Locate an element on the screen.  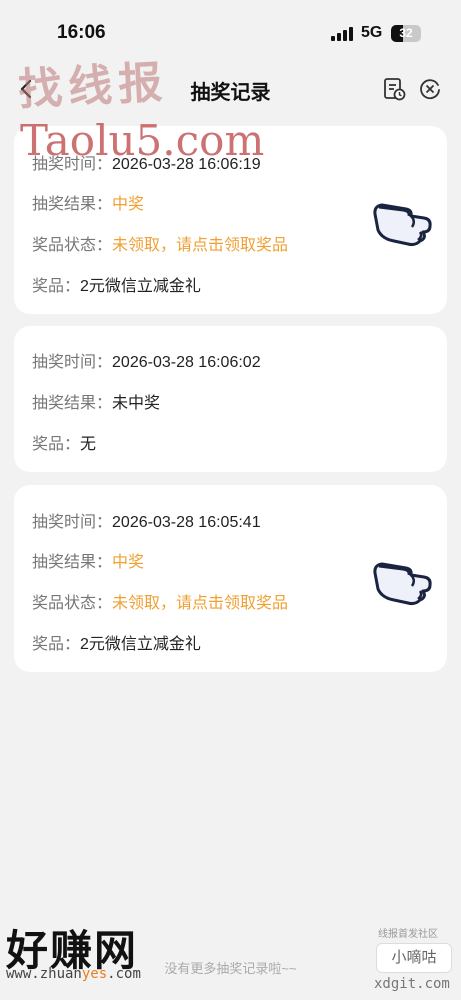
document-clock-icon is located at coordinates (395, 89).